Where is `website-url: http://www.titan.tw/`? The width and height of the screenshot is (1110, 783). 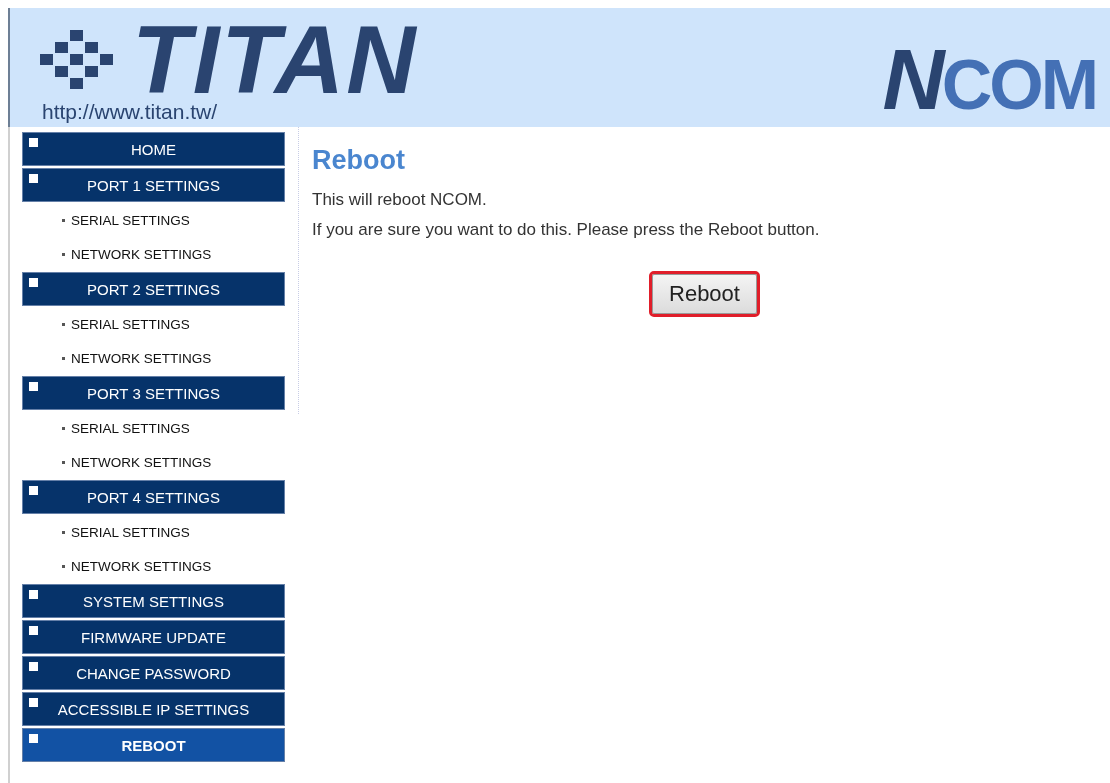
website-url: http://www.titan.tw/ is located at coordinates (130, 112).